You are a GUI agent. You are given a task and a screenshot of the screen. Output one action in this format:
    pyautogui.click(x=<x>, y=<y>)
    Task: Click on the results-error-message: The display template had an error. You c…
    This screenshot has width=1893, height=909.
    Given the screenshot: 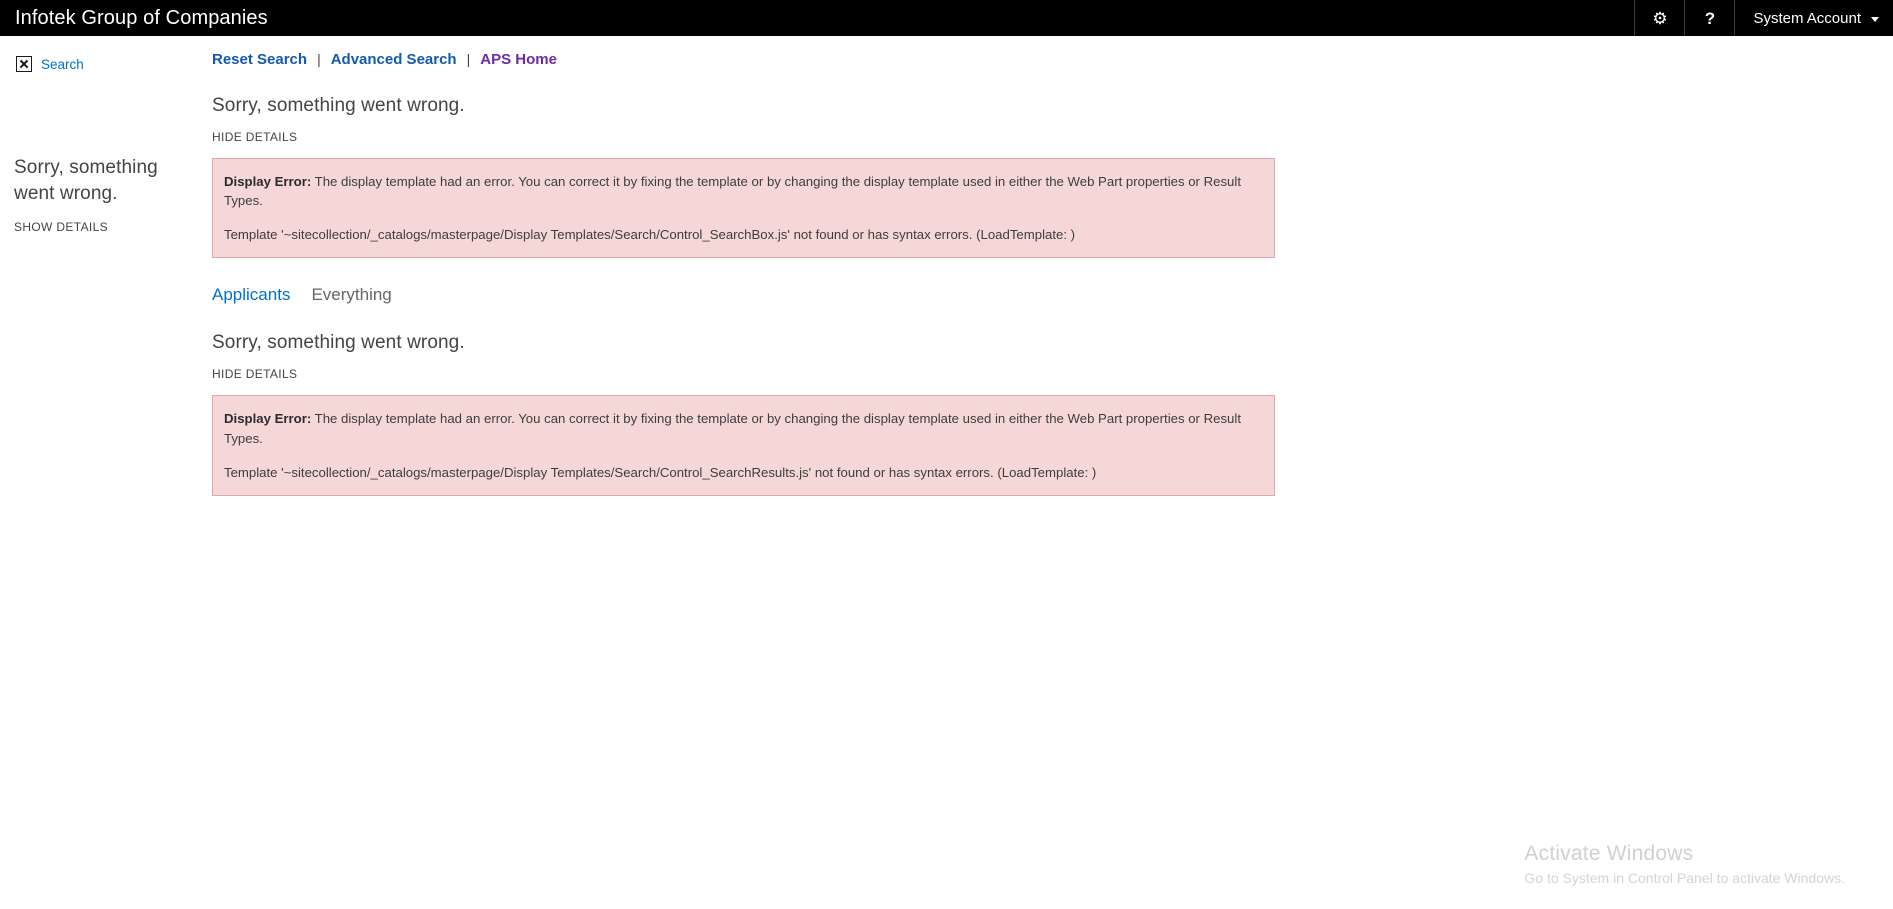 What is the action you would take?
    pyautogui.click(x=732, y=428)
    